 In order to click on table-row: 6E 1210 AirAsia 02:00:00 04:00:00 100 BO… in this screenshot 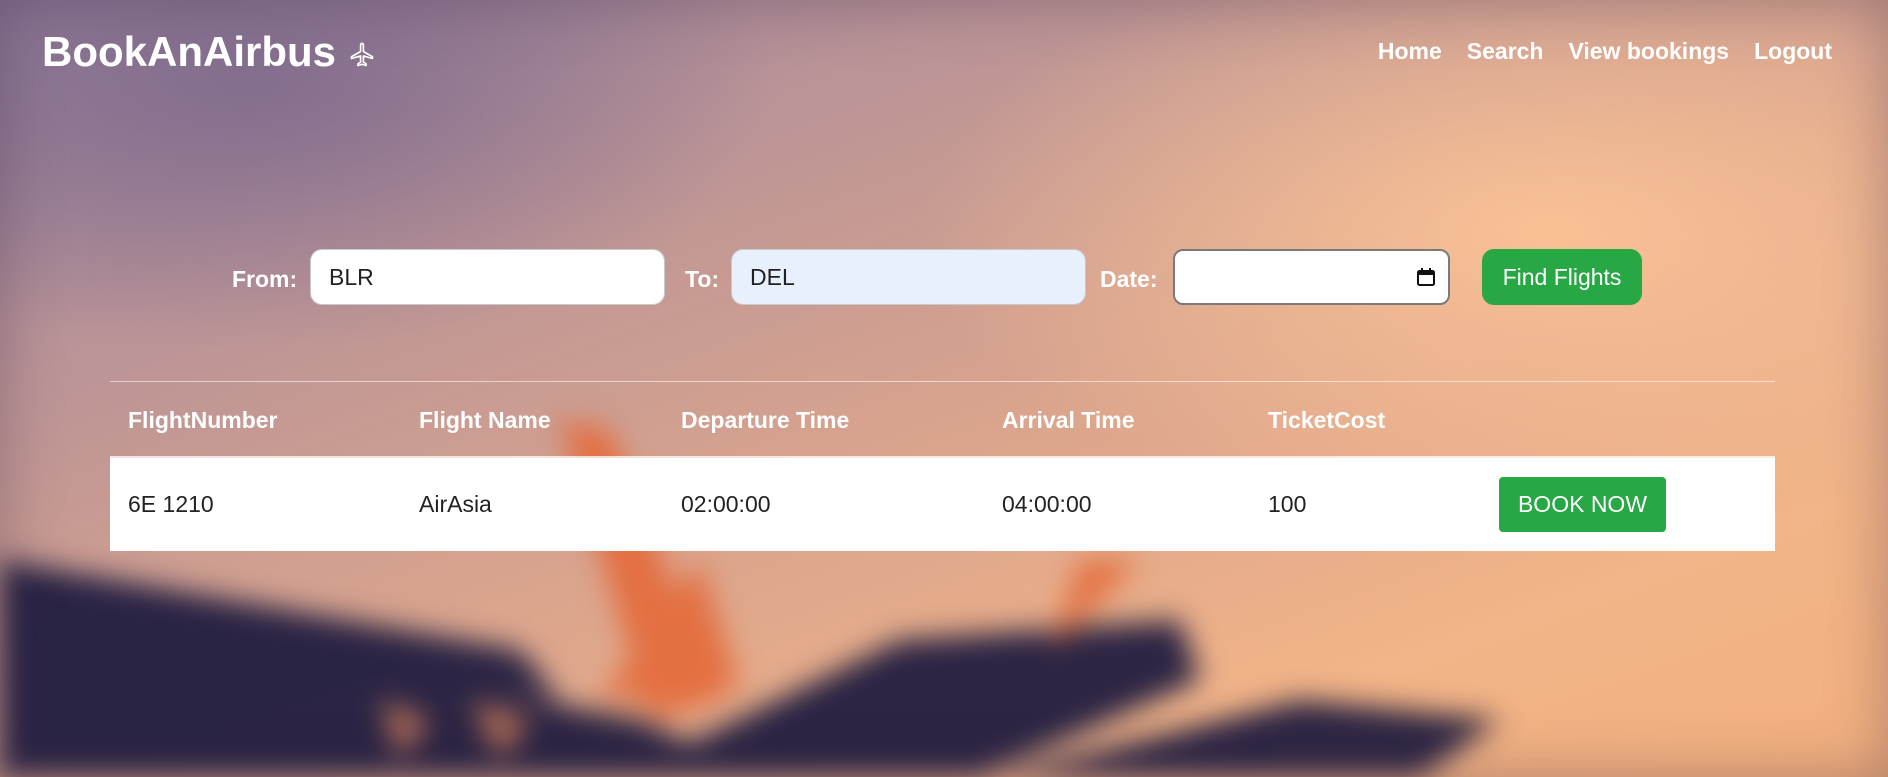, I will do `click(942, 504)`.